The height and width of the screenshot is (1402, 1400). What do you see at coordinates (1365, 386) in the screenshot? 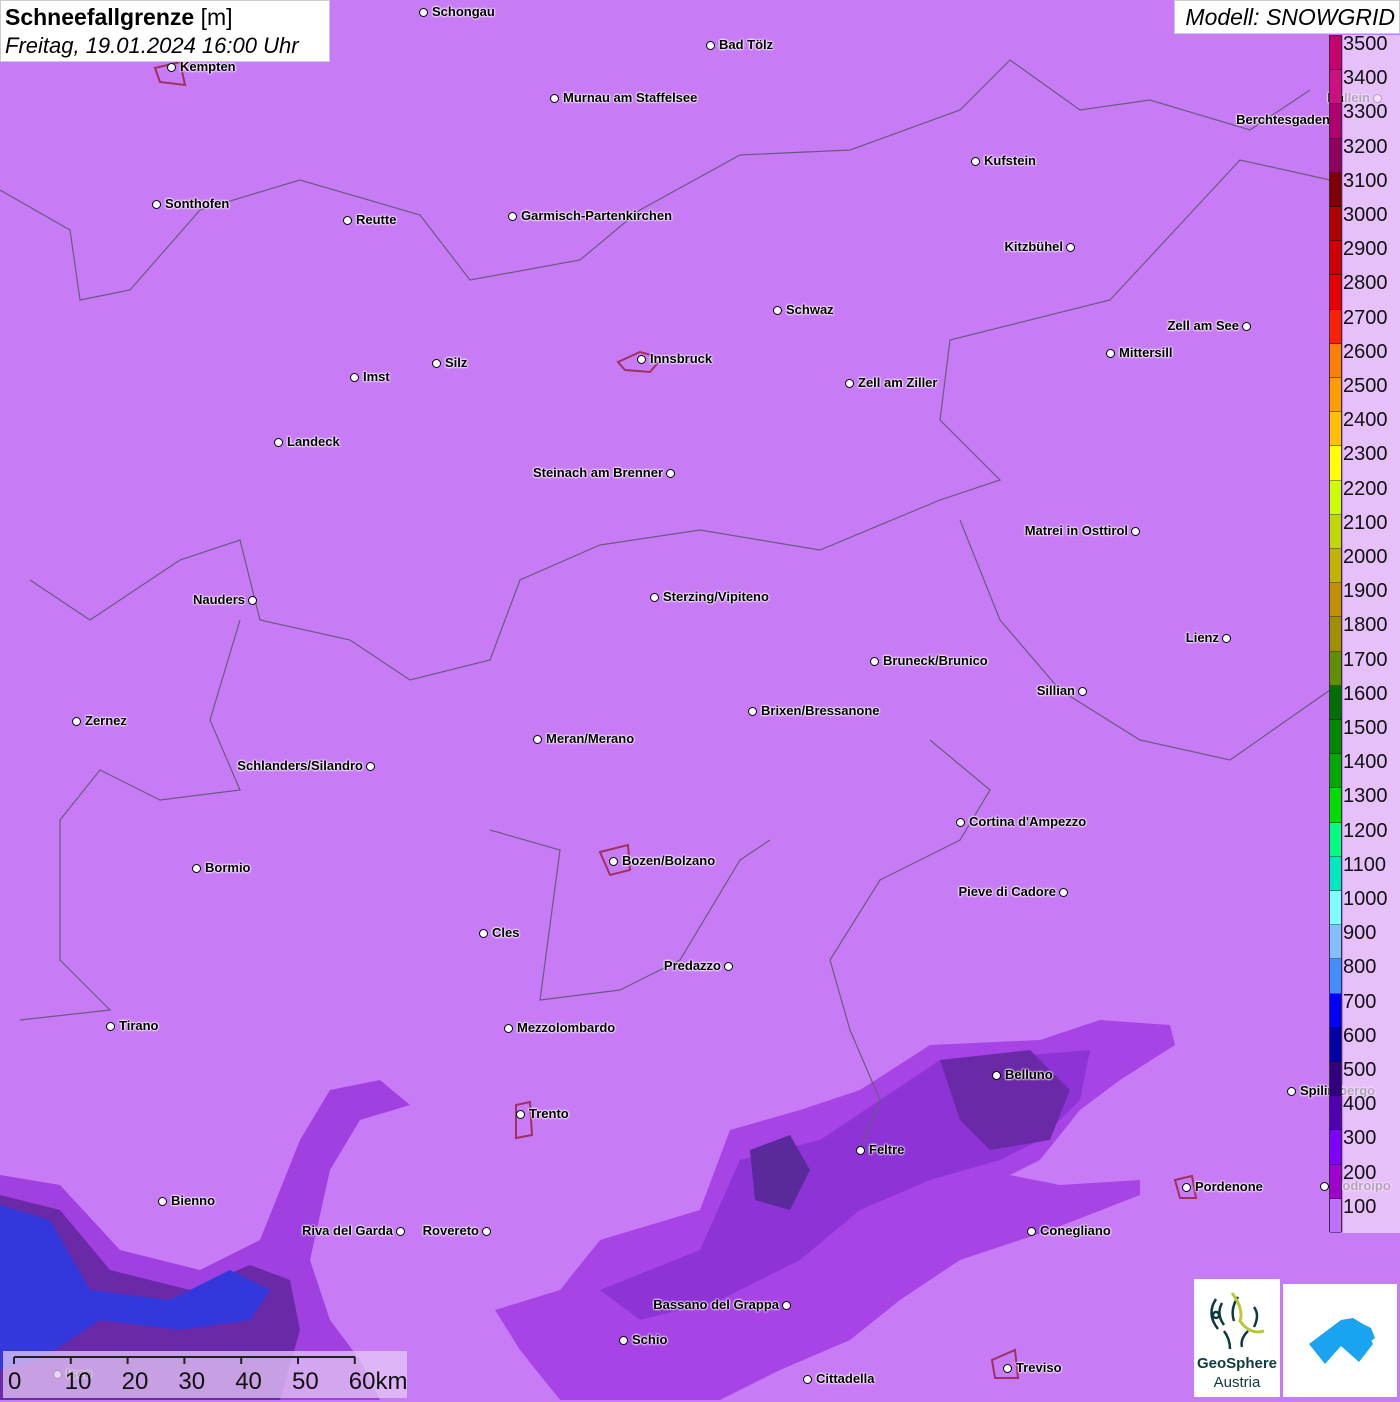
I see `legend-label: 2500` at bounding box center [1365, 386].